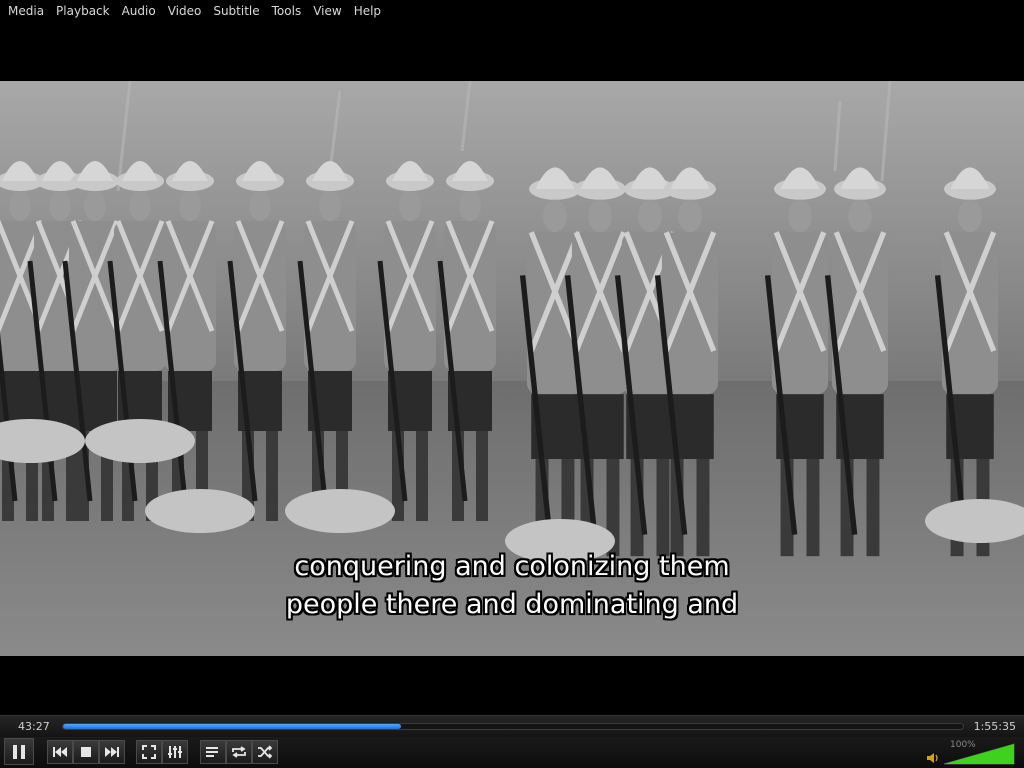 The height and width of the screenshot is (768, 1024). Describe the element at coordinates (512, 566) in the screenshot. I see `subtitle-line-1: conquering and colonizing them` at that location.